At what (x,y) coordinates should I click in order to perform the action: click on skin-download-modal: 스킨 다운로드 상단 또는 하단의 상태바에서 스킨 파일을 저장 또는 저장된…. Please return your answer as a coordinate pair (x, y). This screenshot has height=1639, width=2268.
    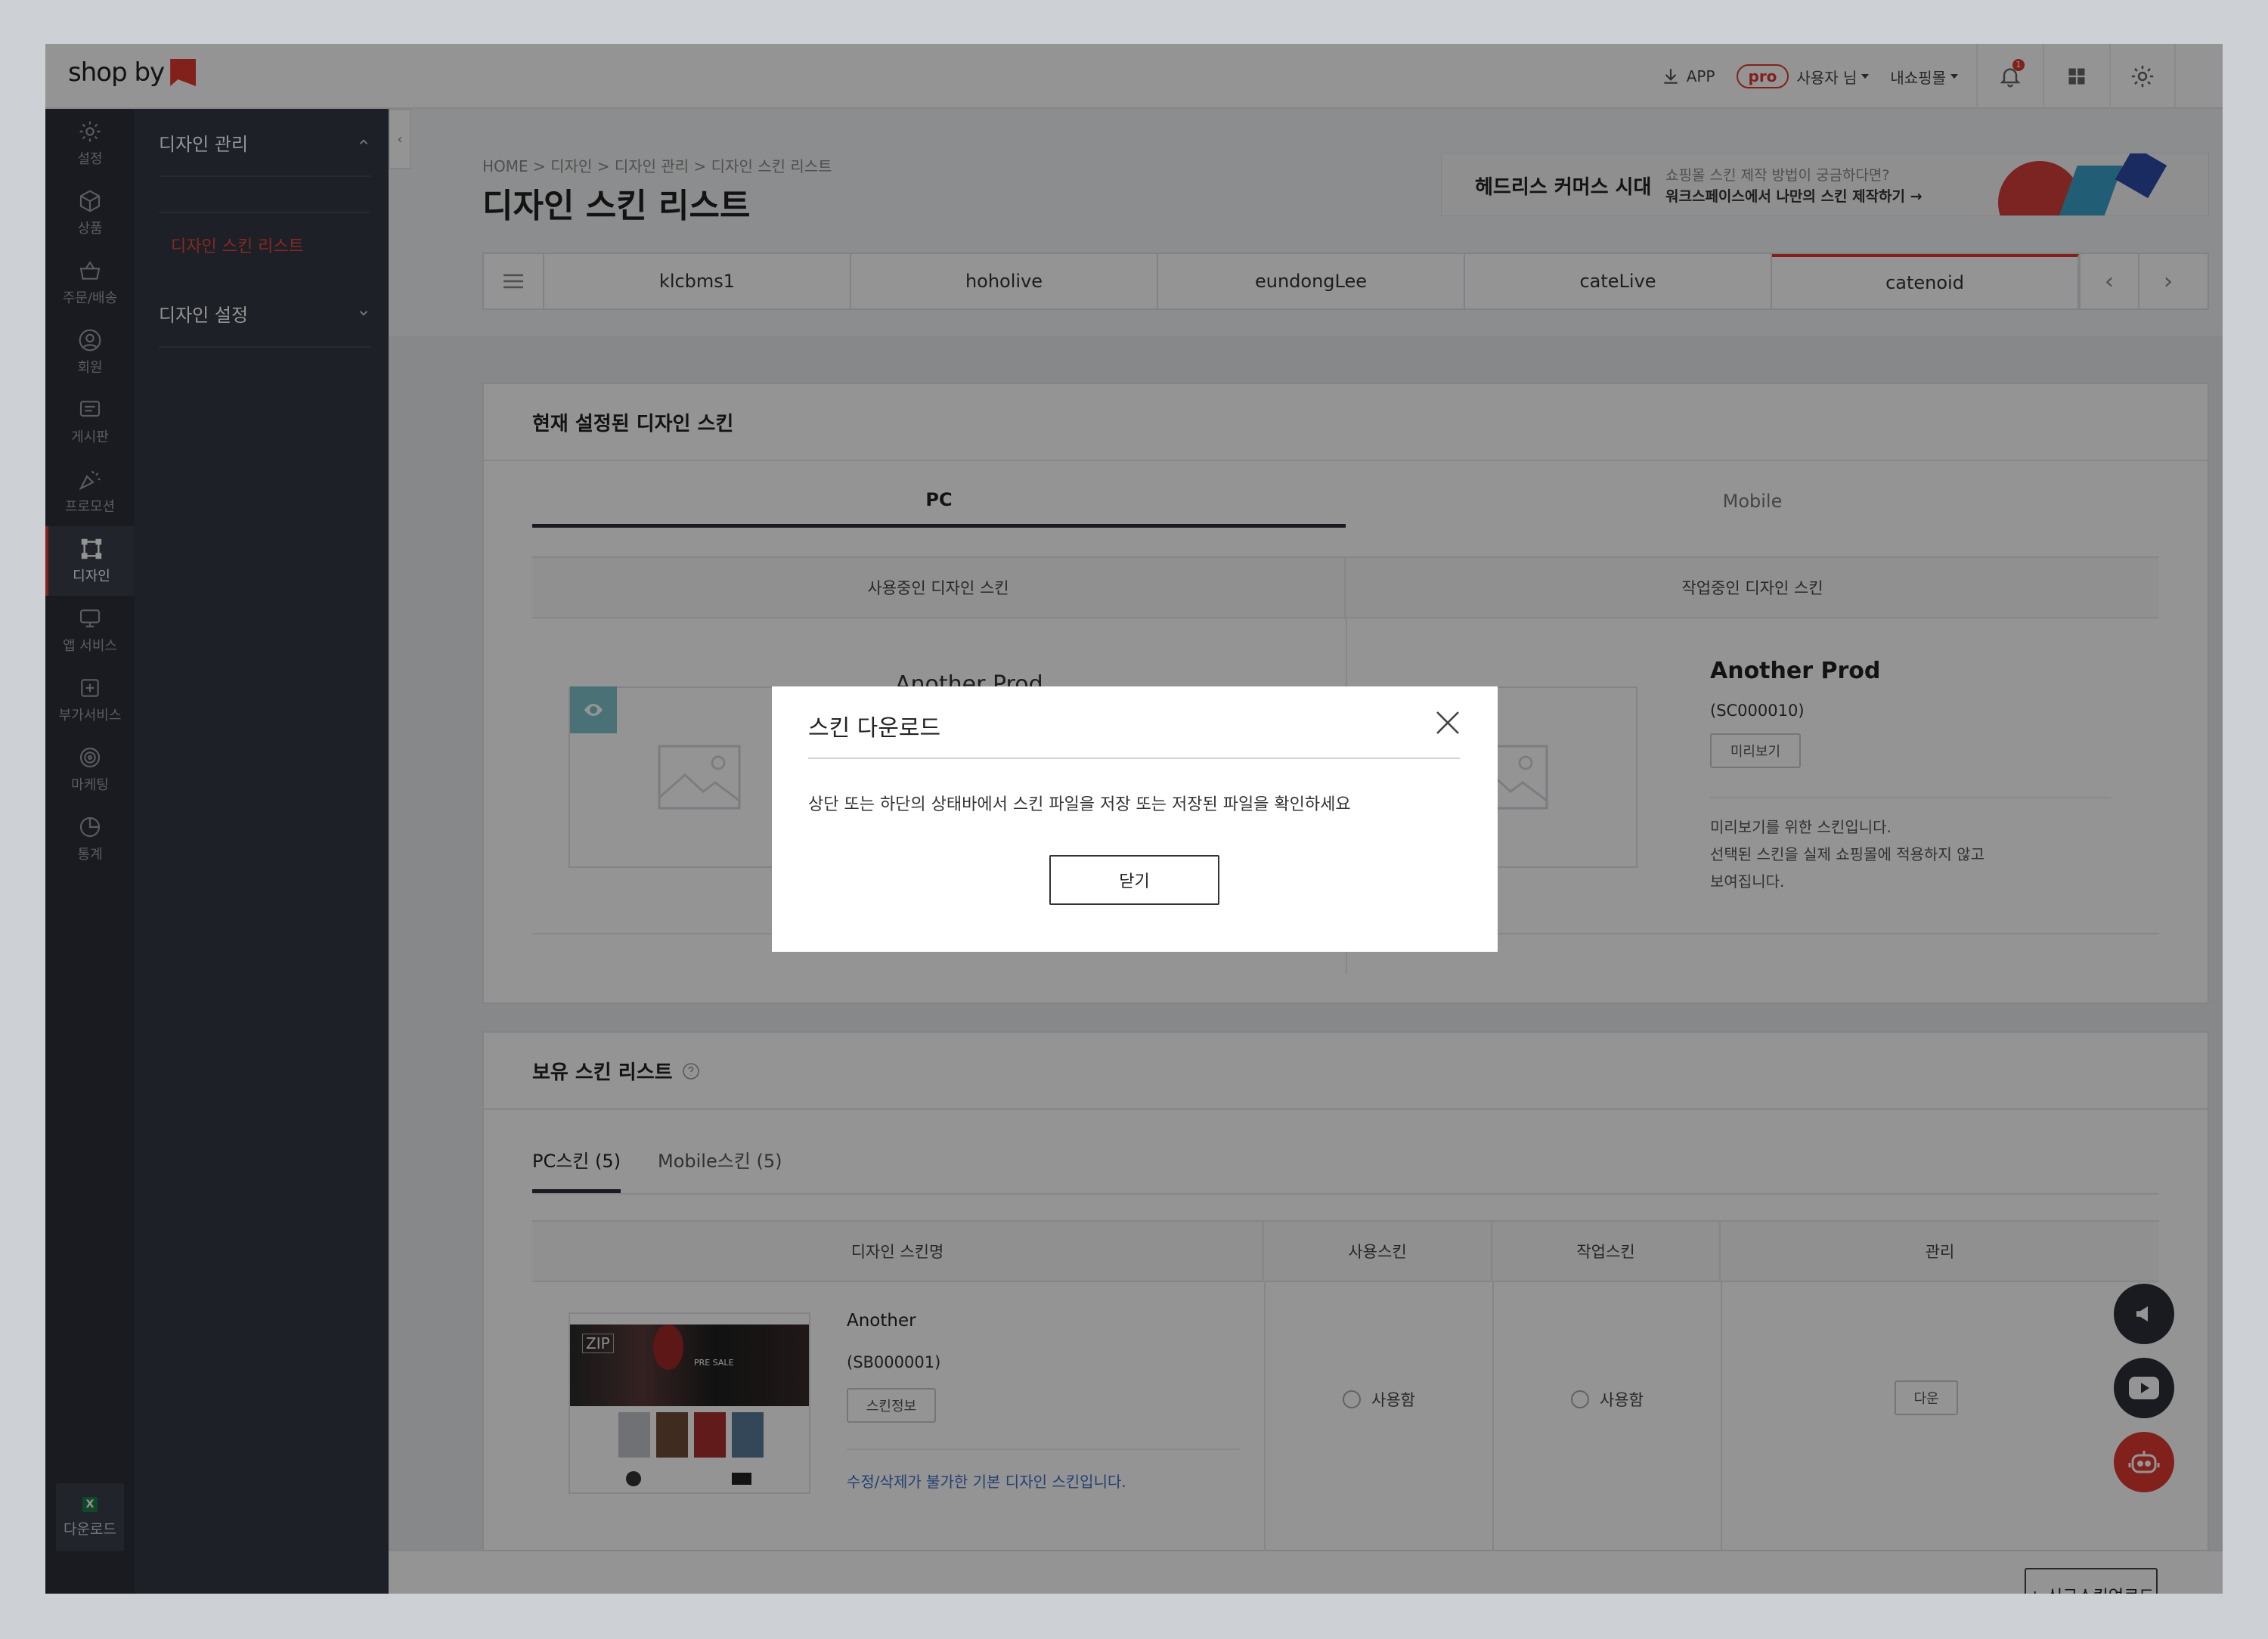
    Looking at the image, I should click on (1135, 819).